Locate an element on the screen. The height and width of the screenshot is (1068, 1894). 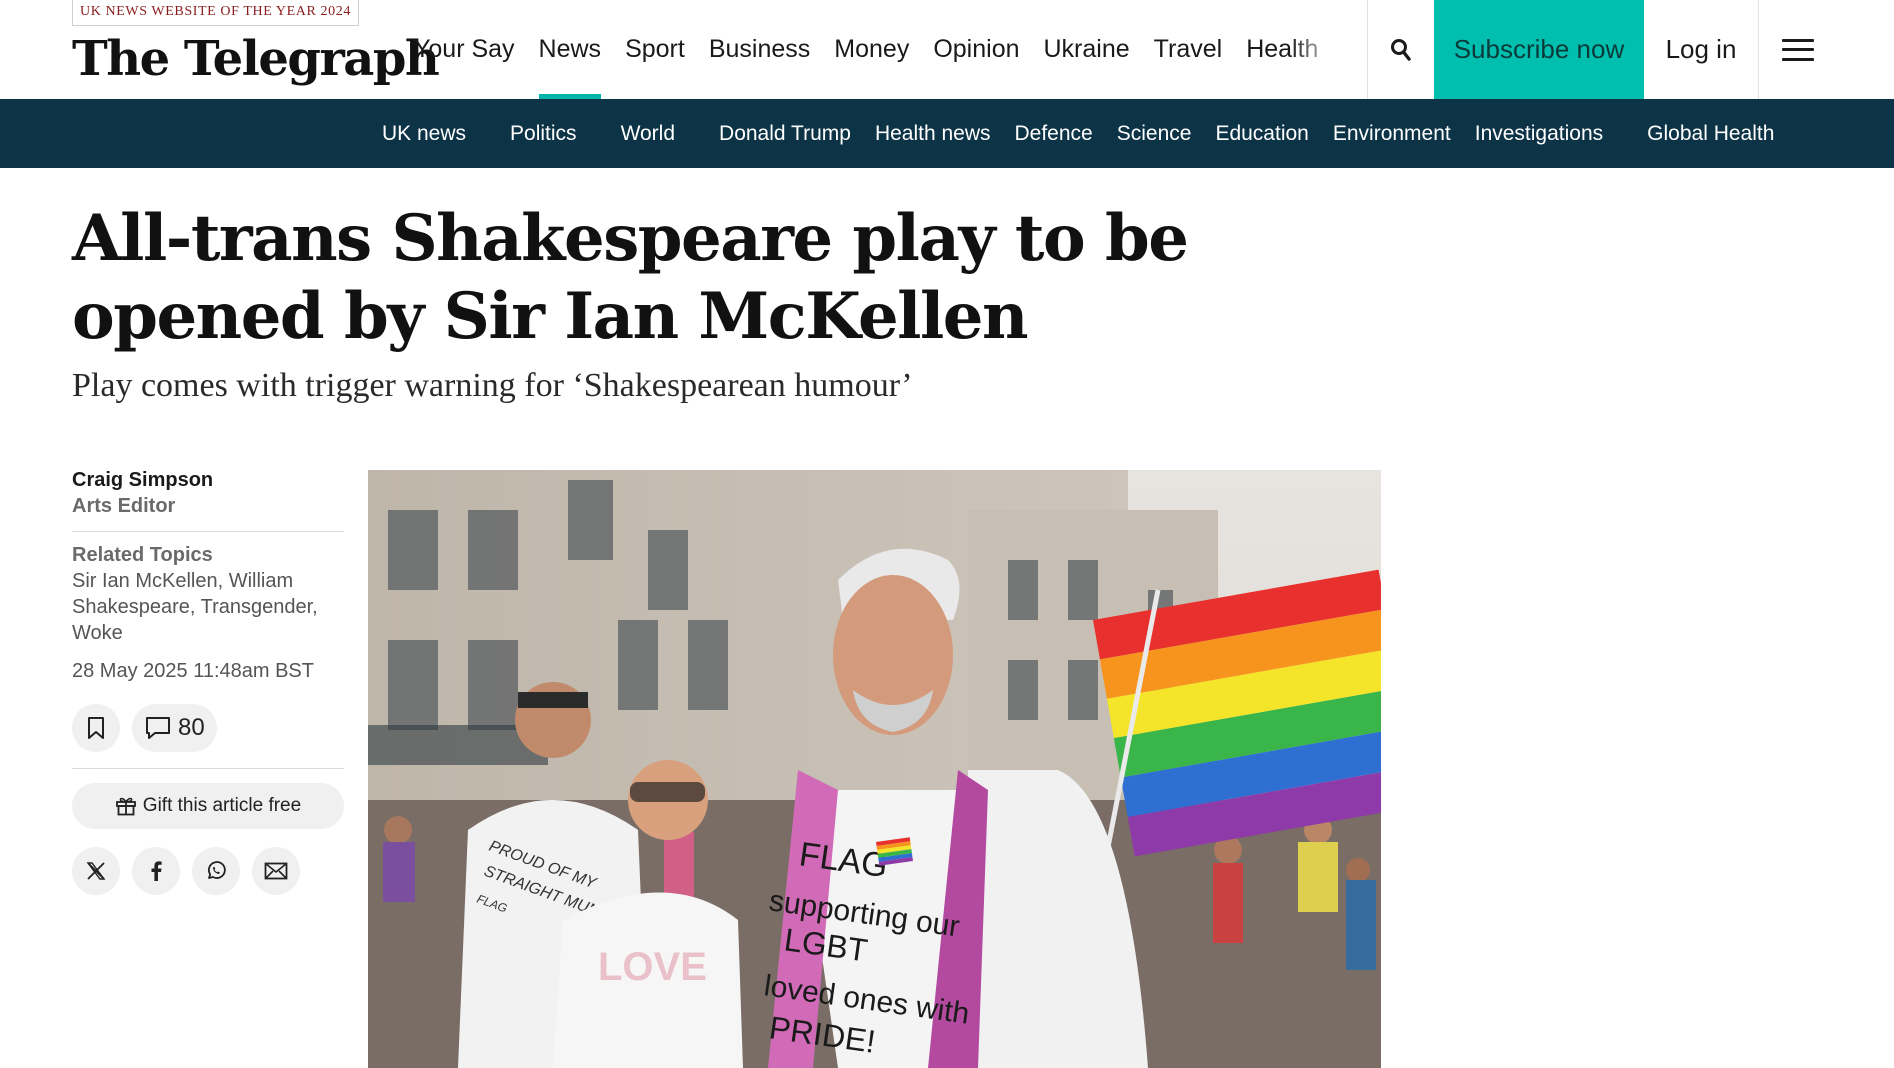
email-icon is located at coordinates (276, 871).